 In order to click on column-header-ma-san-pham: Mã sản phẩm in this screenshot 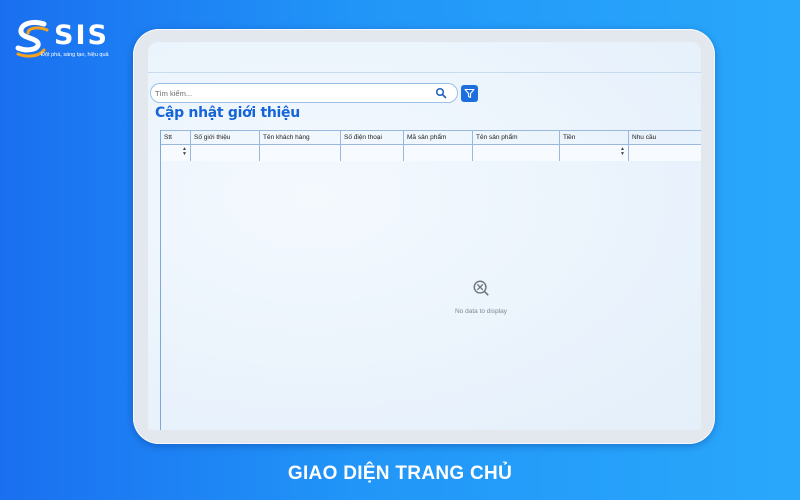, I will do `click(438, 138)`.